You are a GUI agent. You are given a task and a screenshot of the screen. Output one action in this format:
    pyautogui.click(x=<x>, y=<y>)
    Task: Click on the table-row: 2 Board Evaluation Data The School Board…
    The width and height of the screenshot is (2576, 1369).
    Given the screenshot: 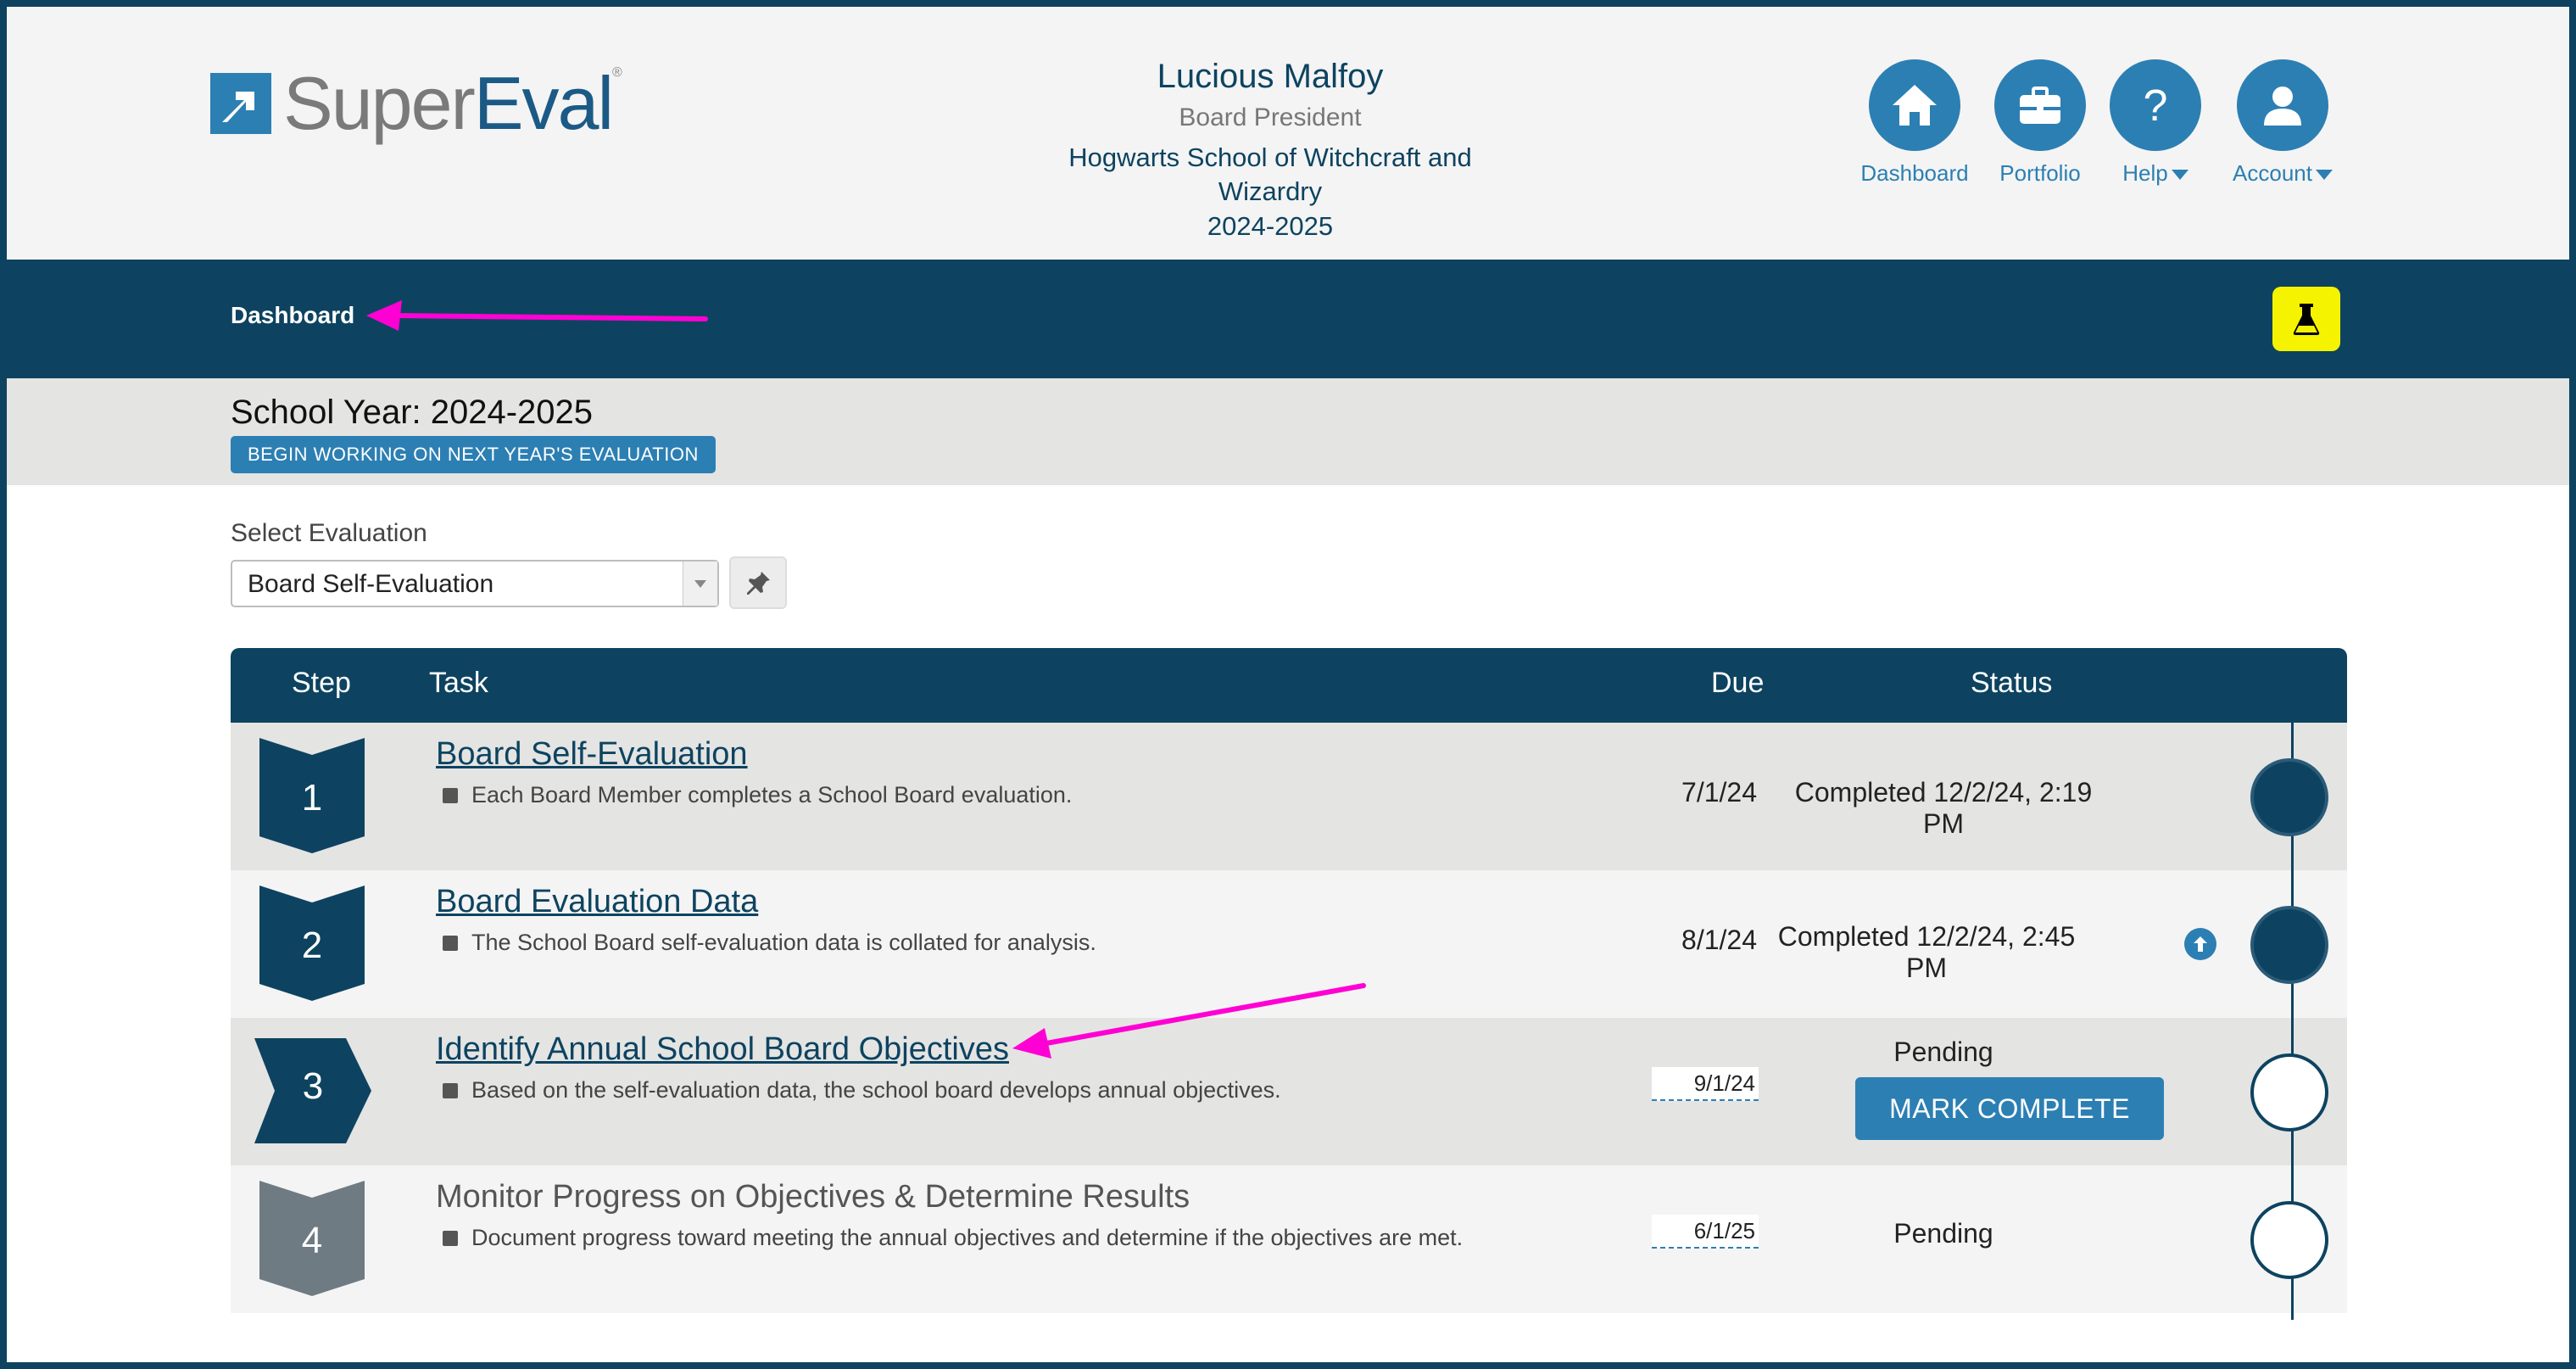 What is the action you would take?
    pyautogui.click(x=1289, y=944)
    